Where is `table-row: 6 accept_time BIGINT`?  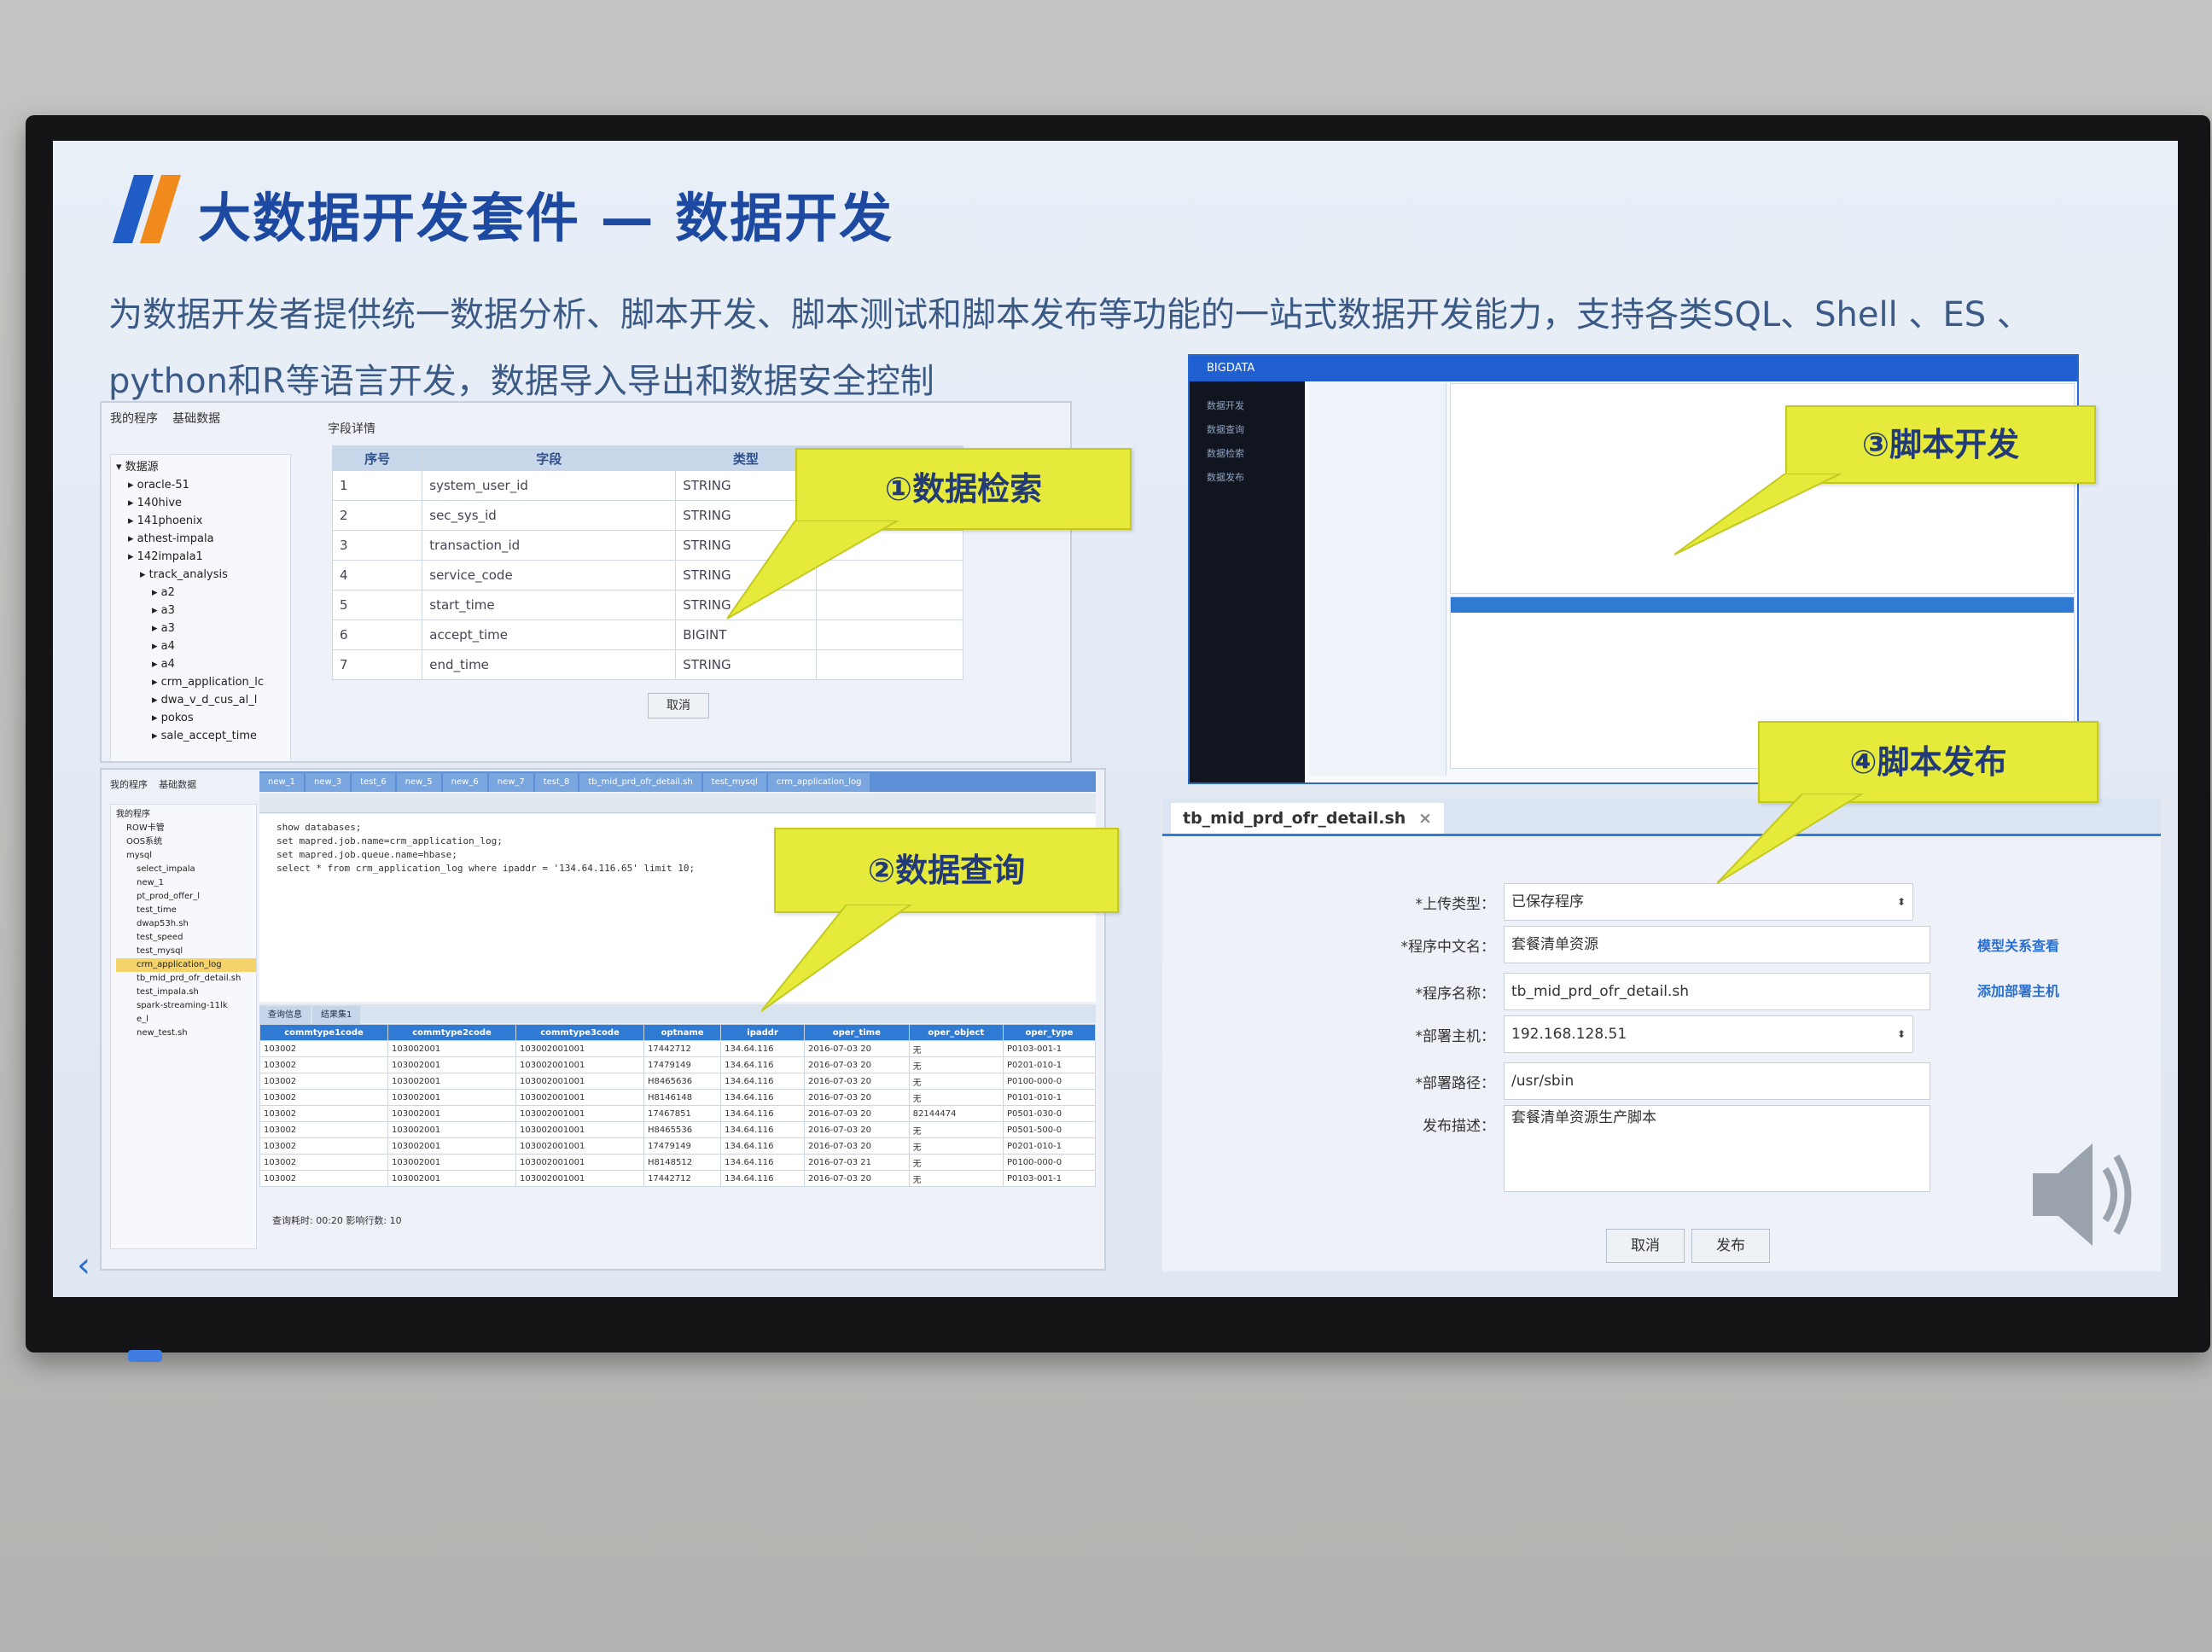
table-row: 6 accept_time BIGINT is located at coordinates (647, 635).